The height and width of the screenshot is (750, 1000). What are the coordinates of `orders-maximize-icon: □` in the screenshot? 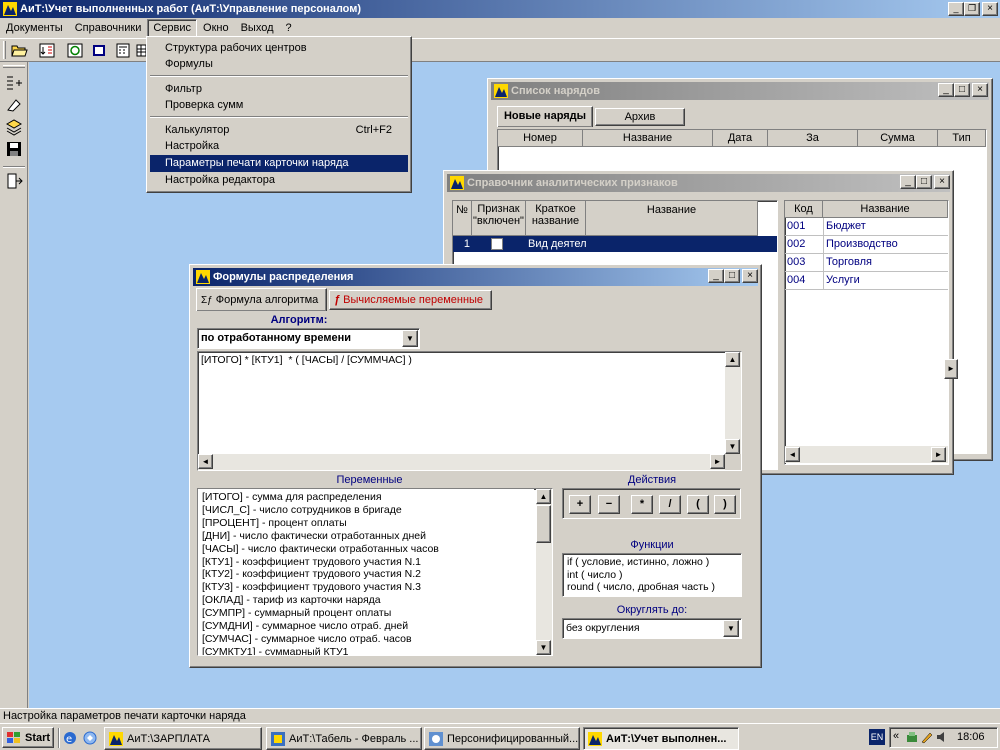 It's located at (962, 90).